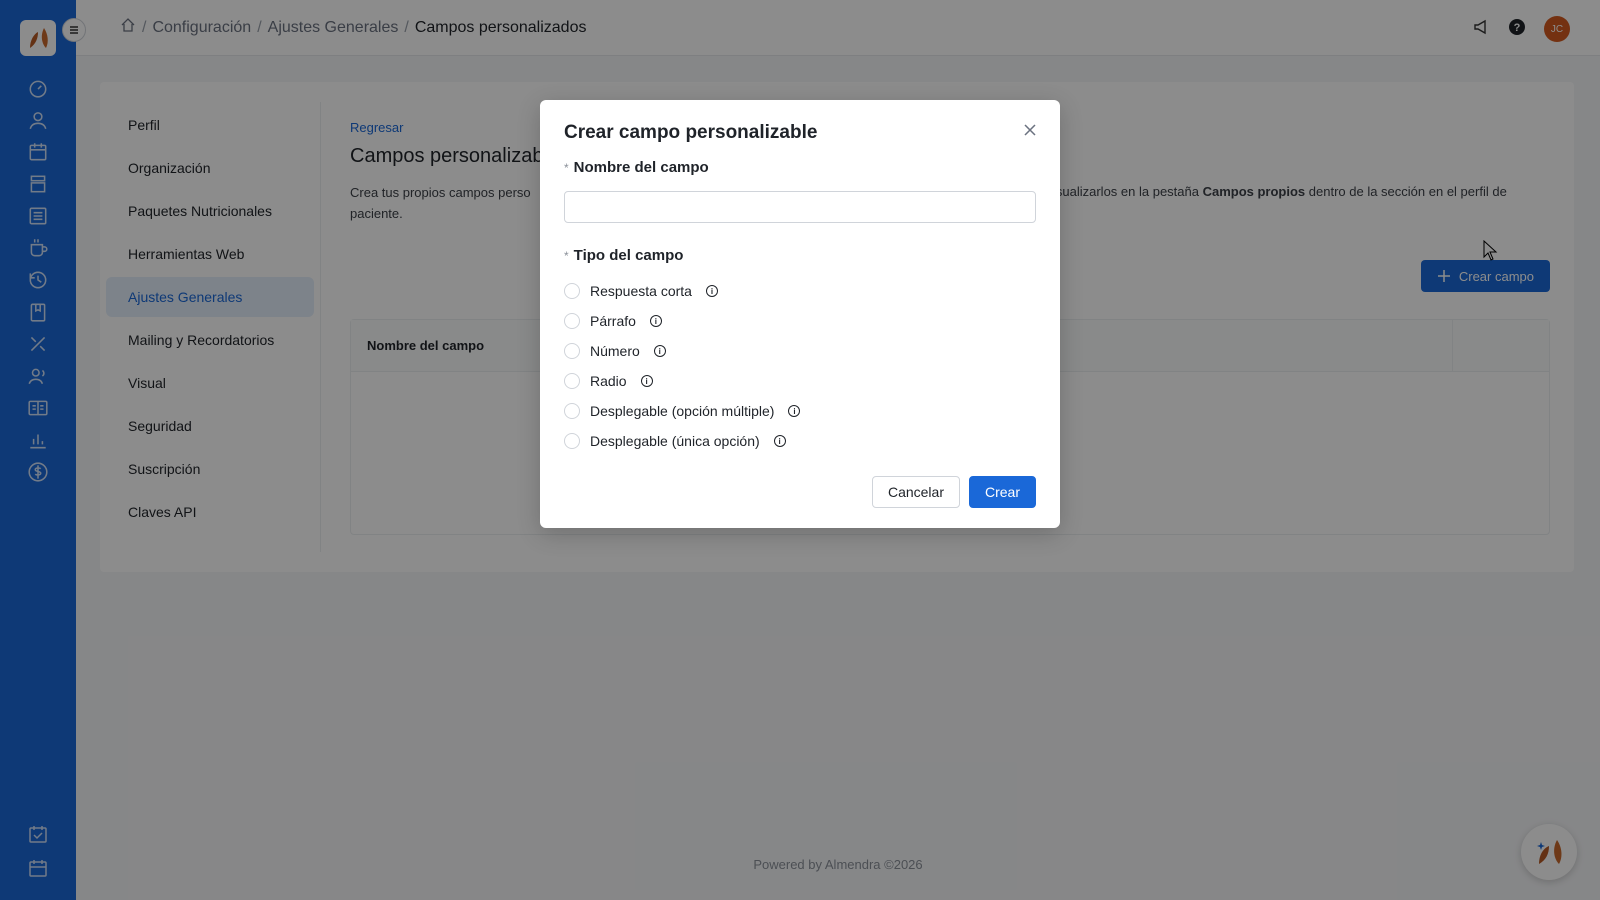 This screenshot has height=900, width=1600. Describe the element at coordinates (641, 291) in the screenshot. I see `radio-label: Respuesta corta` at that location.